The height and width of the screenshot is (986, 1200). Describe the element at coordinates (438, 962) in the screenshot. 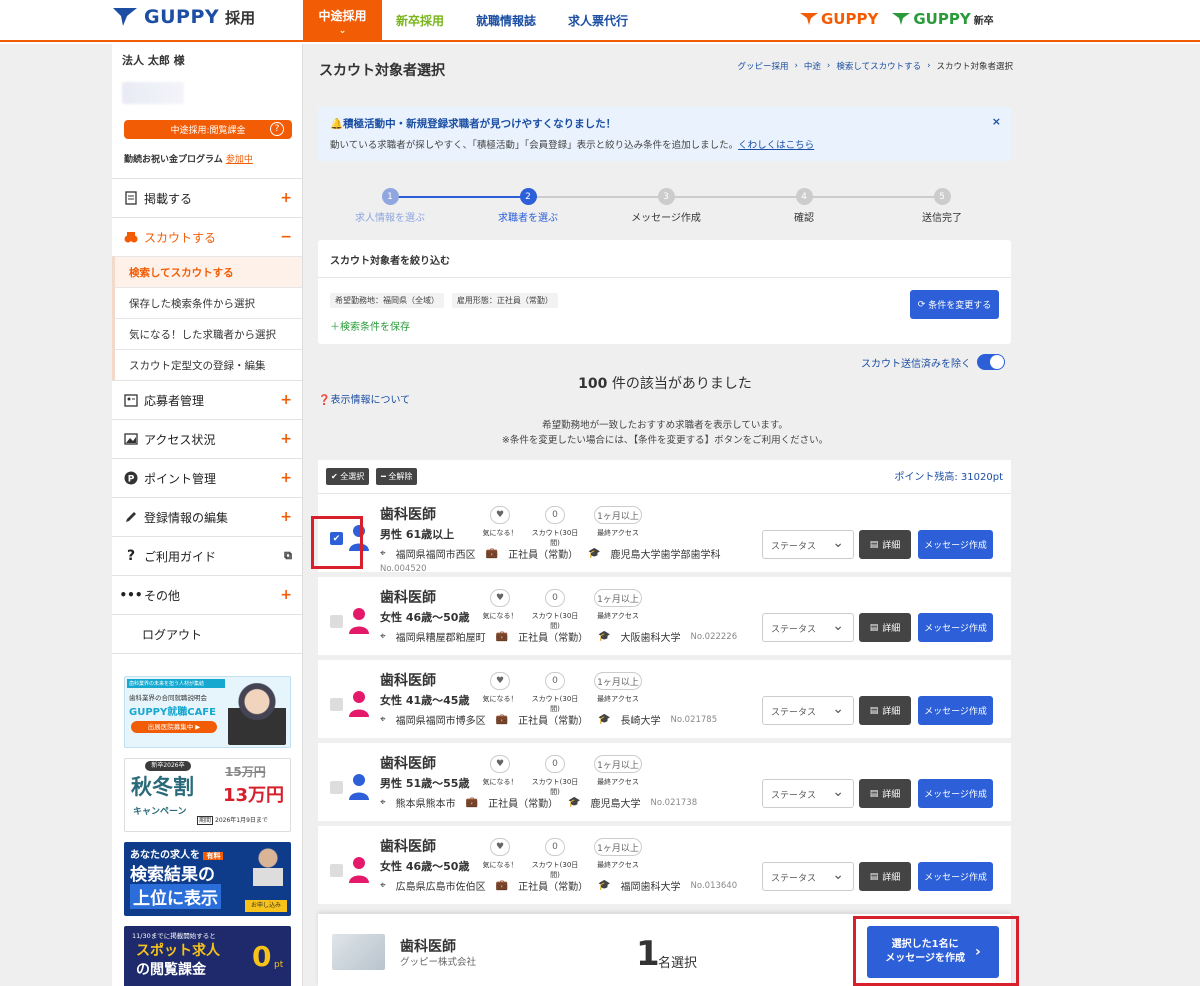

I see `company-name: グッピー株式会社` at that location.